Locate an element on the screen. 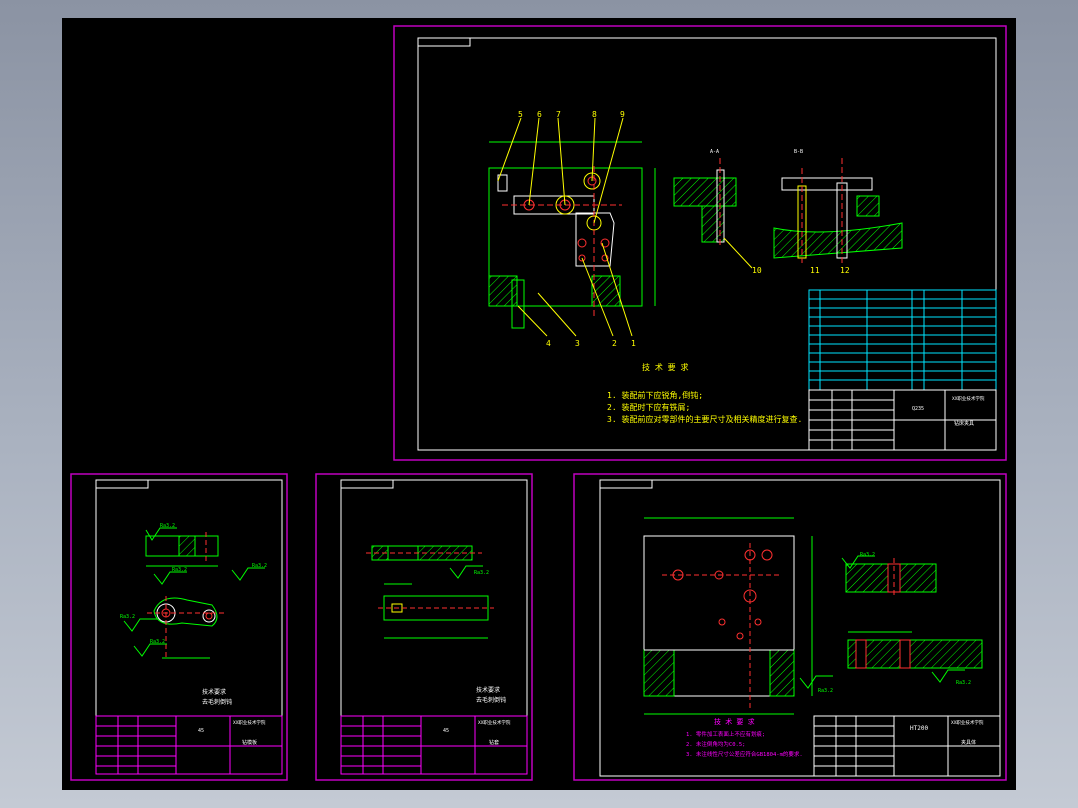 The image size is (1078, 808). balloon-8: 8 is located at coordinates (594, 114).